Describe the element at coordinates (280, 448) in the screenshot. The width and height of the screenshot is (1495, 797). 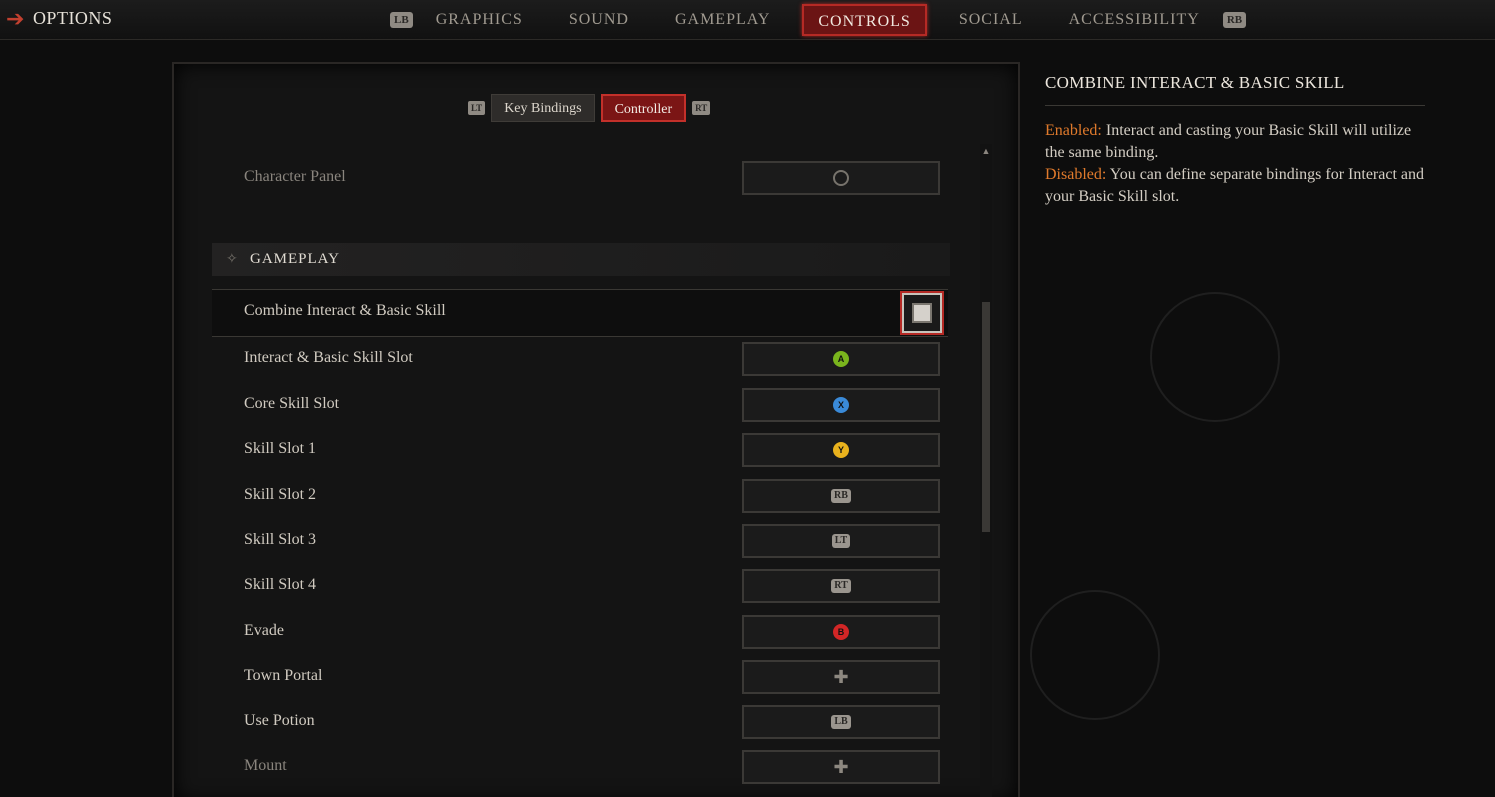
I see `binding-label: Skill Slot 1` at that location.